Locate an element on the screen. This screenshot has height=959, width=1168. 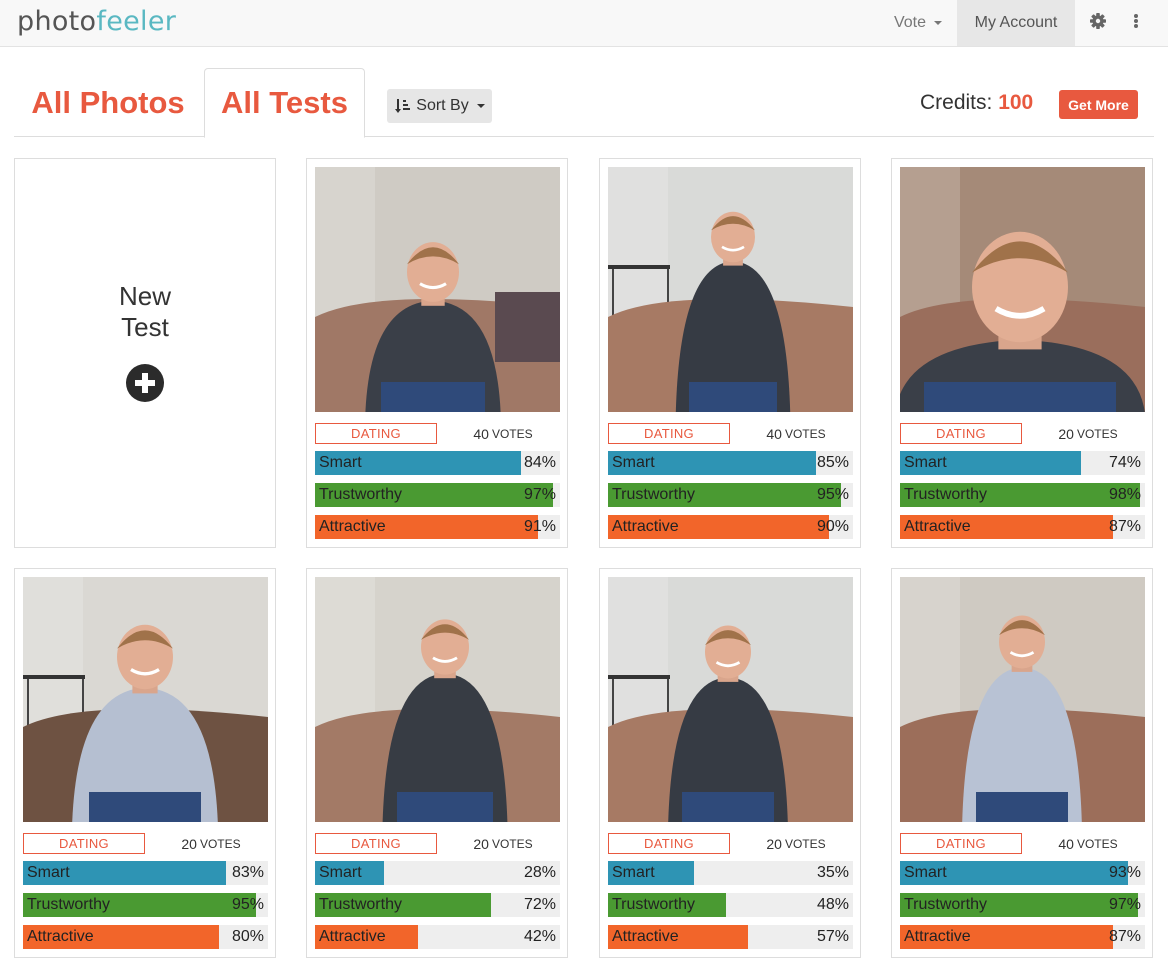
my-account-label: My Account is located at coordinates (1016, 22).